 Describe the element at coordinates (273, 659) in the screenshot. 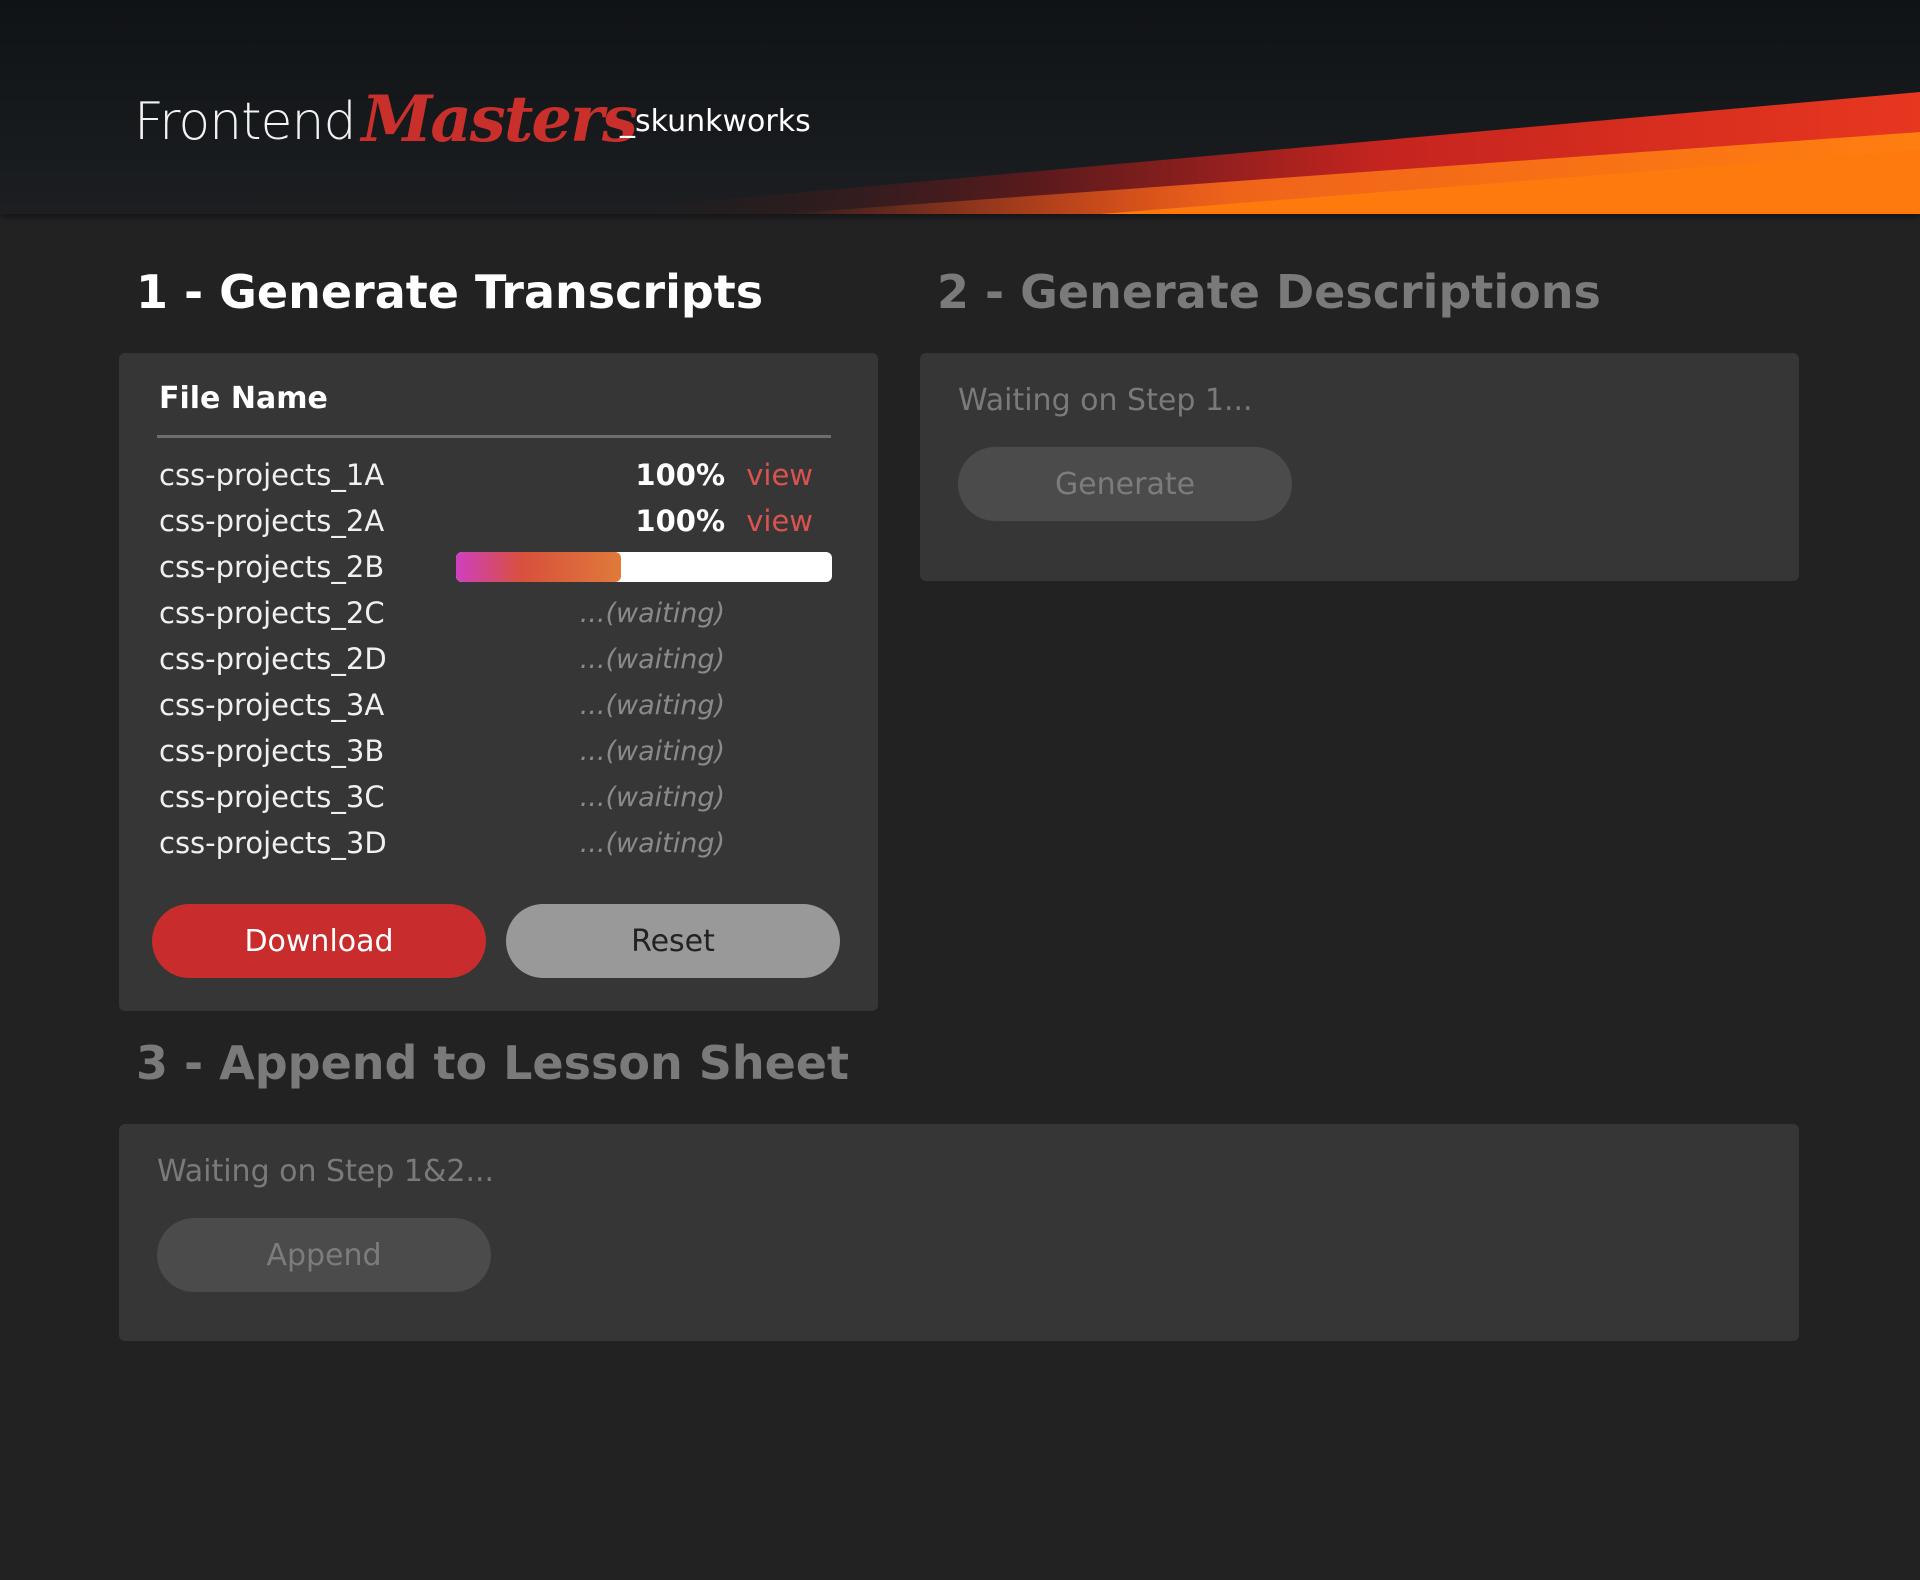

I see `file-name: css-projects_2D` at that location.